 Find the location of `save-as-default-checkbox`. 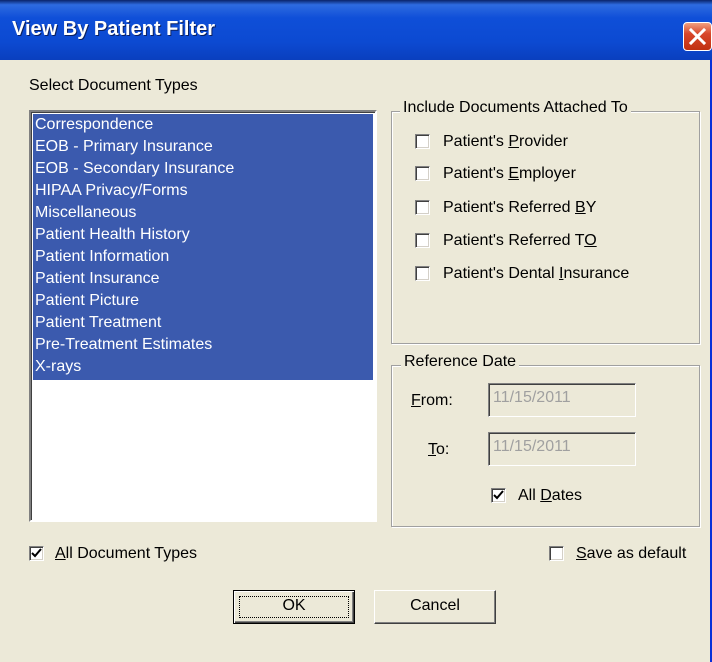

save-as-default-checkbox is located at coordinates (556, 553).